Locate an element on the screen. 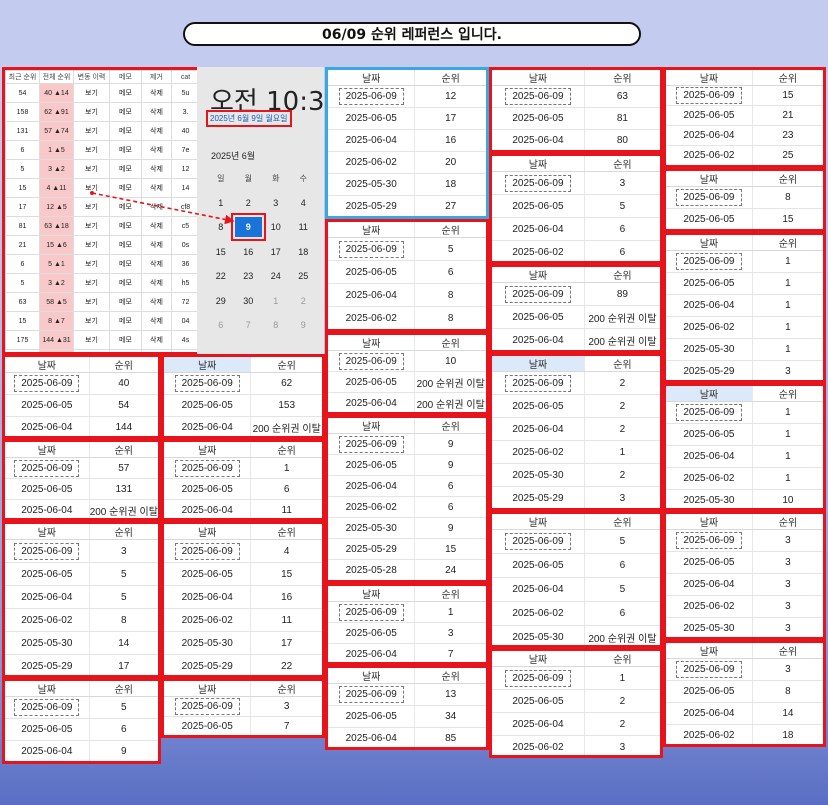 The width and height of the screenshot is (828, 805). calendar-day: 24 is located at coordinates (276, 276).